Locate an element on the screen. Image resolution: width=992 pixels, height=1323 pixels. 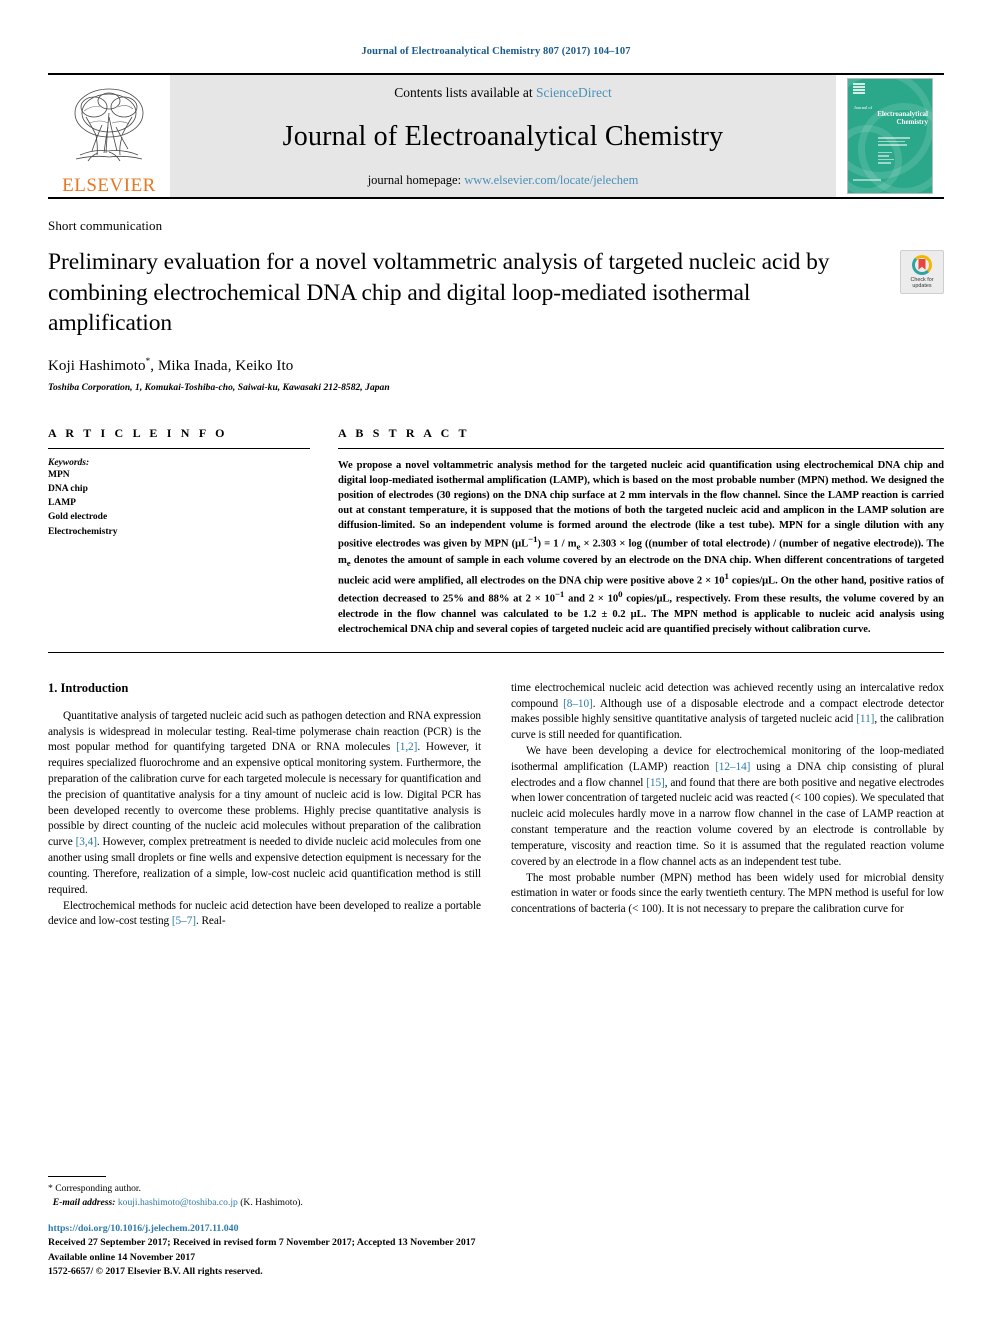
citation-link: [1,2] is located at coordinates (406, 747).